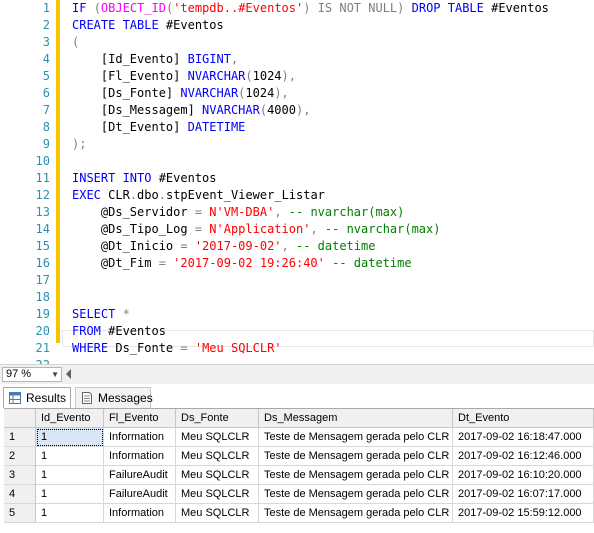 The image size is (594, 533). What do you see at coordinates (297, 161) in the screenshot?
I see `code-line: 10` at bounding box center [297, 161].